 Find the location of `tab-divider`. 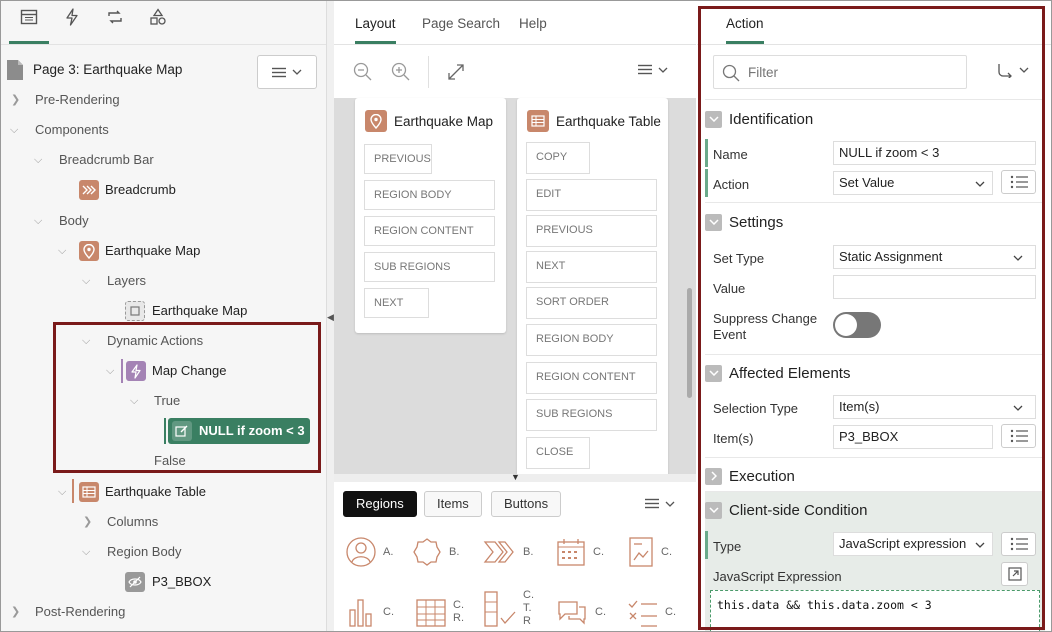

tab-divider is located at coordinates (163, 44).